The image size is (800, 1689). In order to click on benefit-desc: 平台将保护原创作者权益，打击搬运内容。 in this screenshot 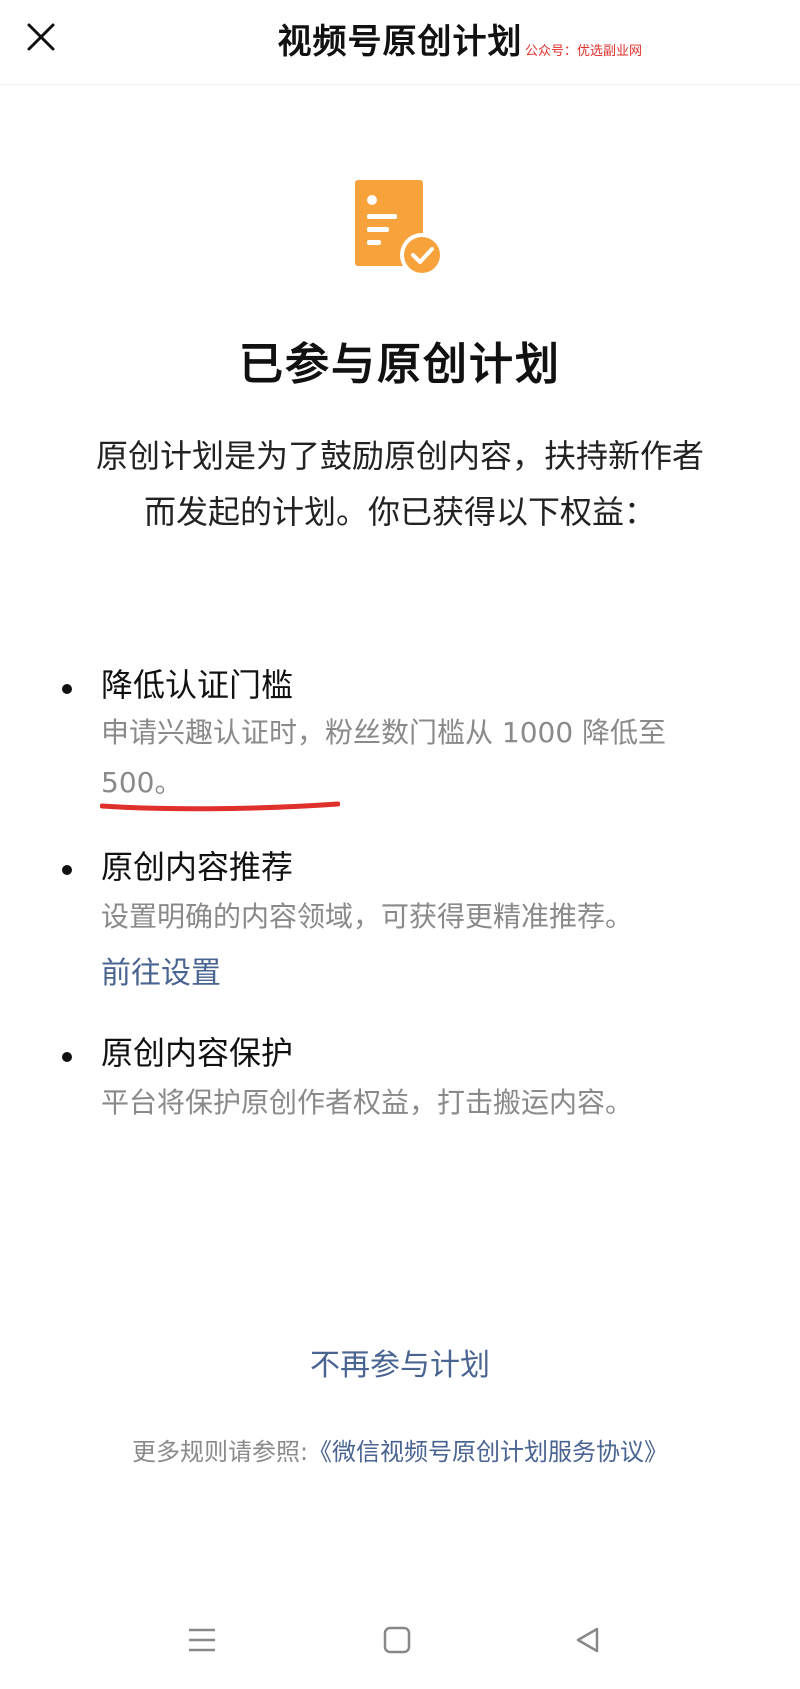, I will do `click(367, 1102)`.